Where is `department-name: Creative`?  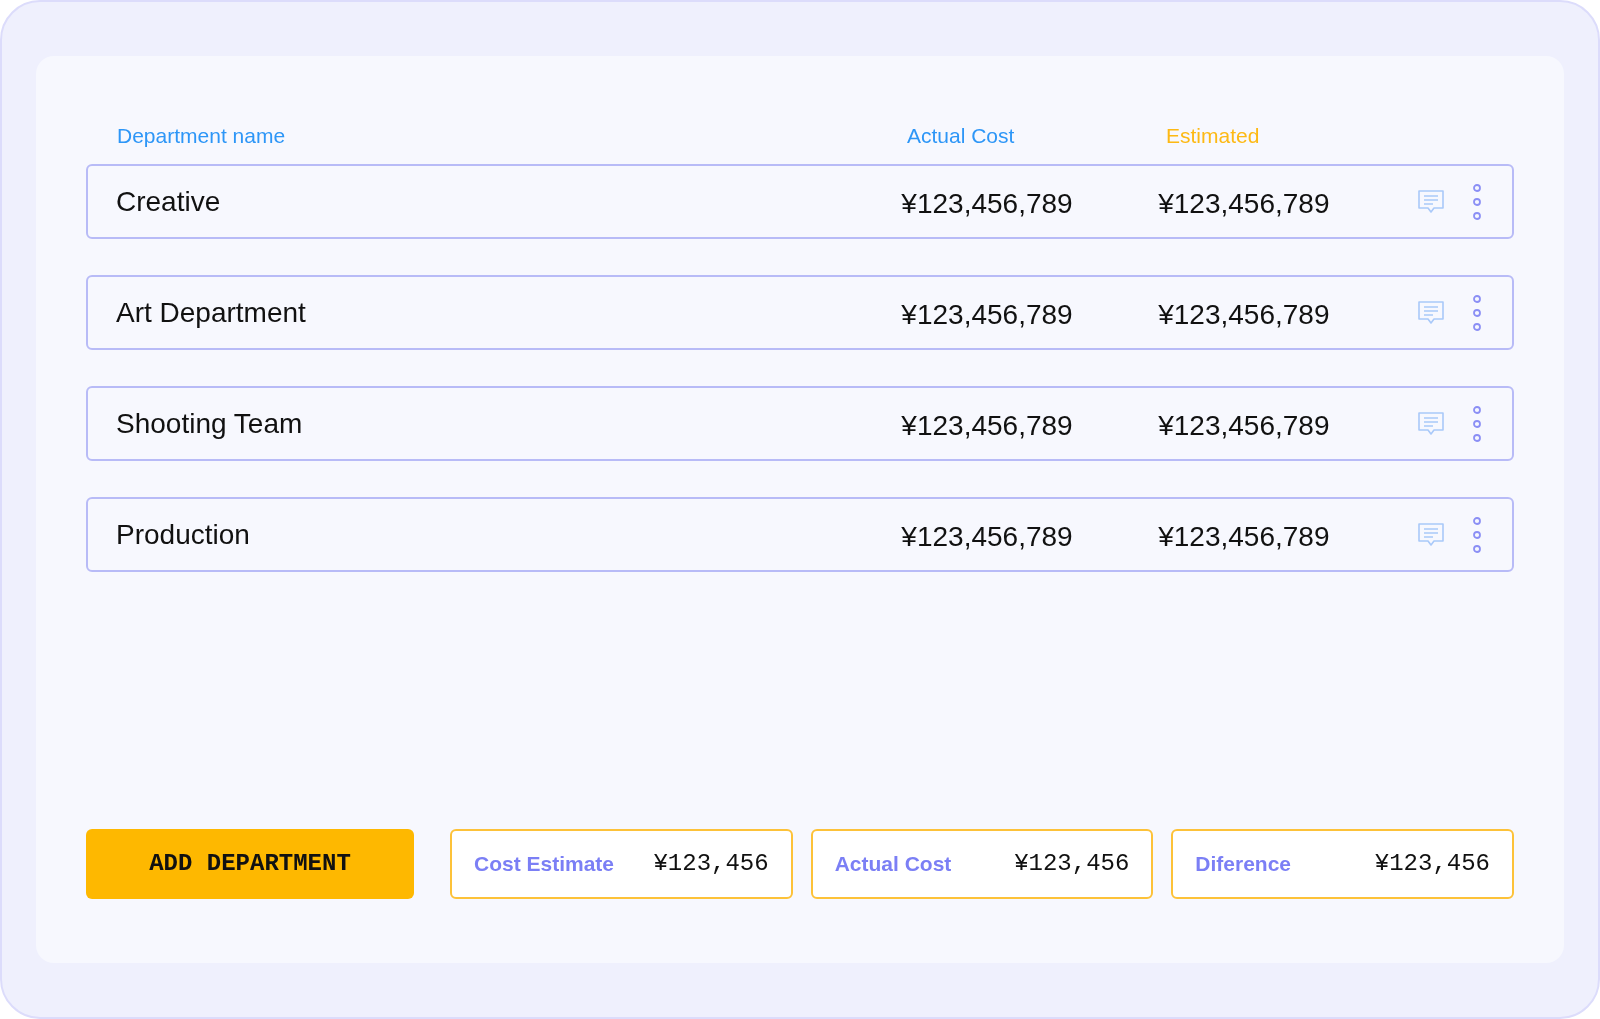
department-name: Creative is located at coordinates (169, 201).